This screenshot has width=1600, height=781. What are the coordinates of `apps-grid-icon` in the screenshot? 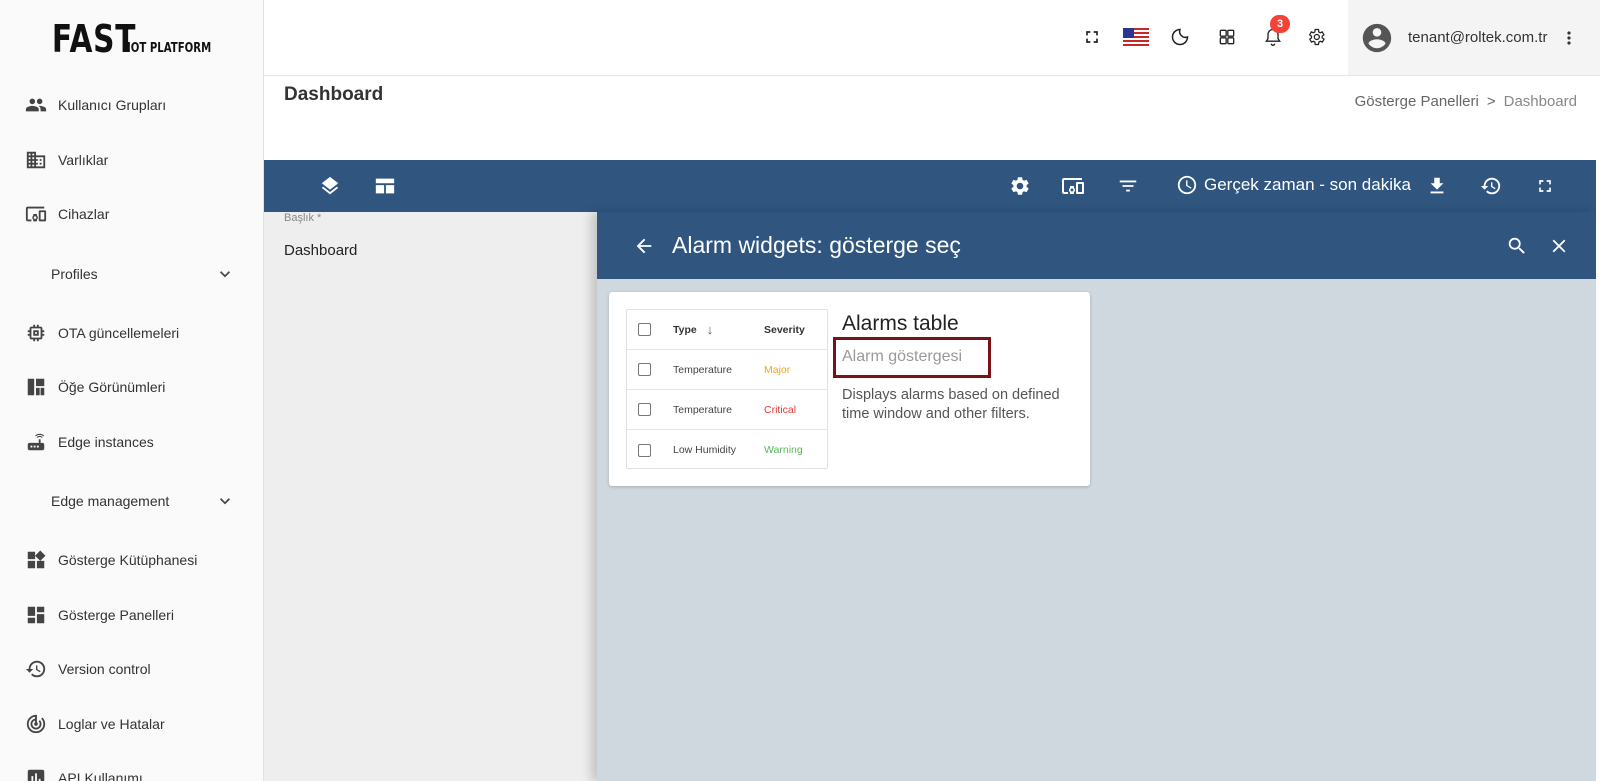 It's located at (1227, 37).